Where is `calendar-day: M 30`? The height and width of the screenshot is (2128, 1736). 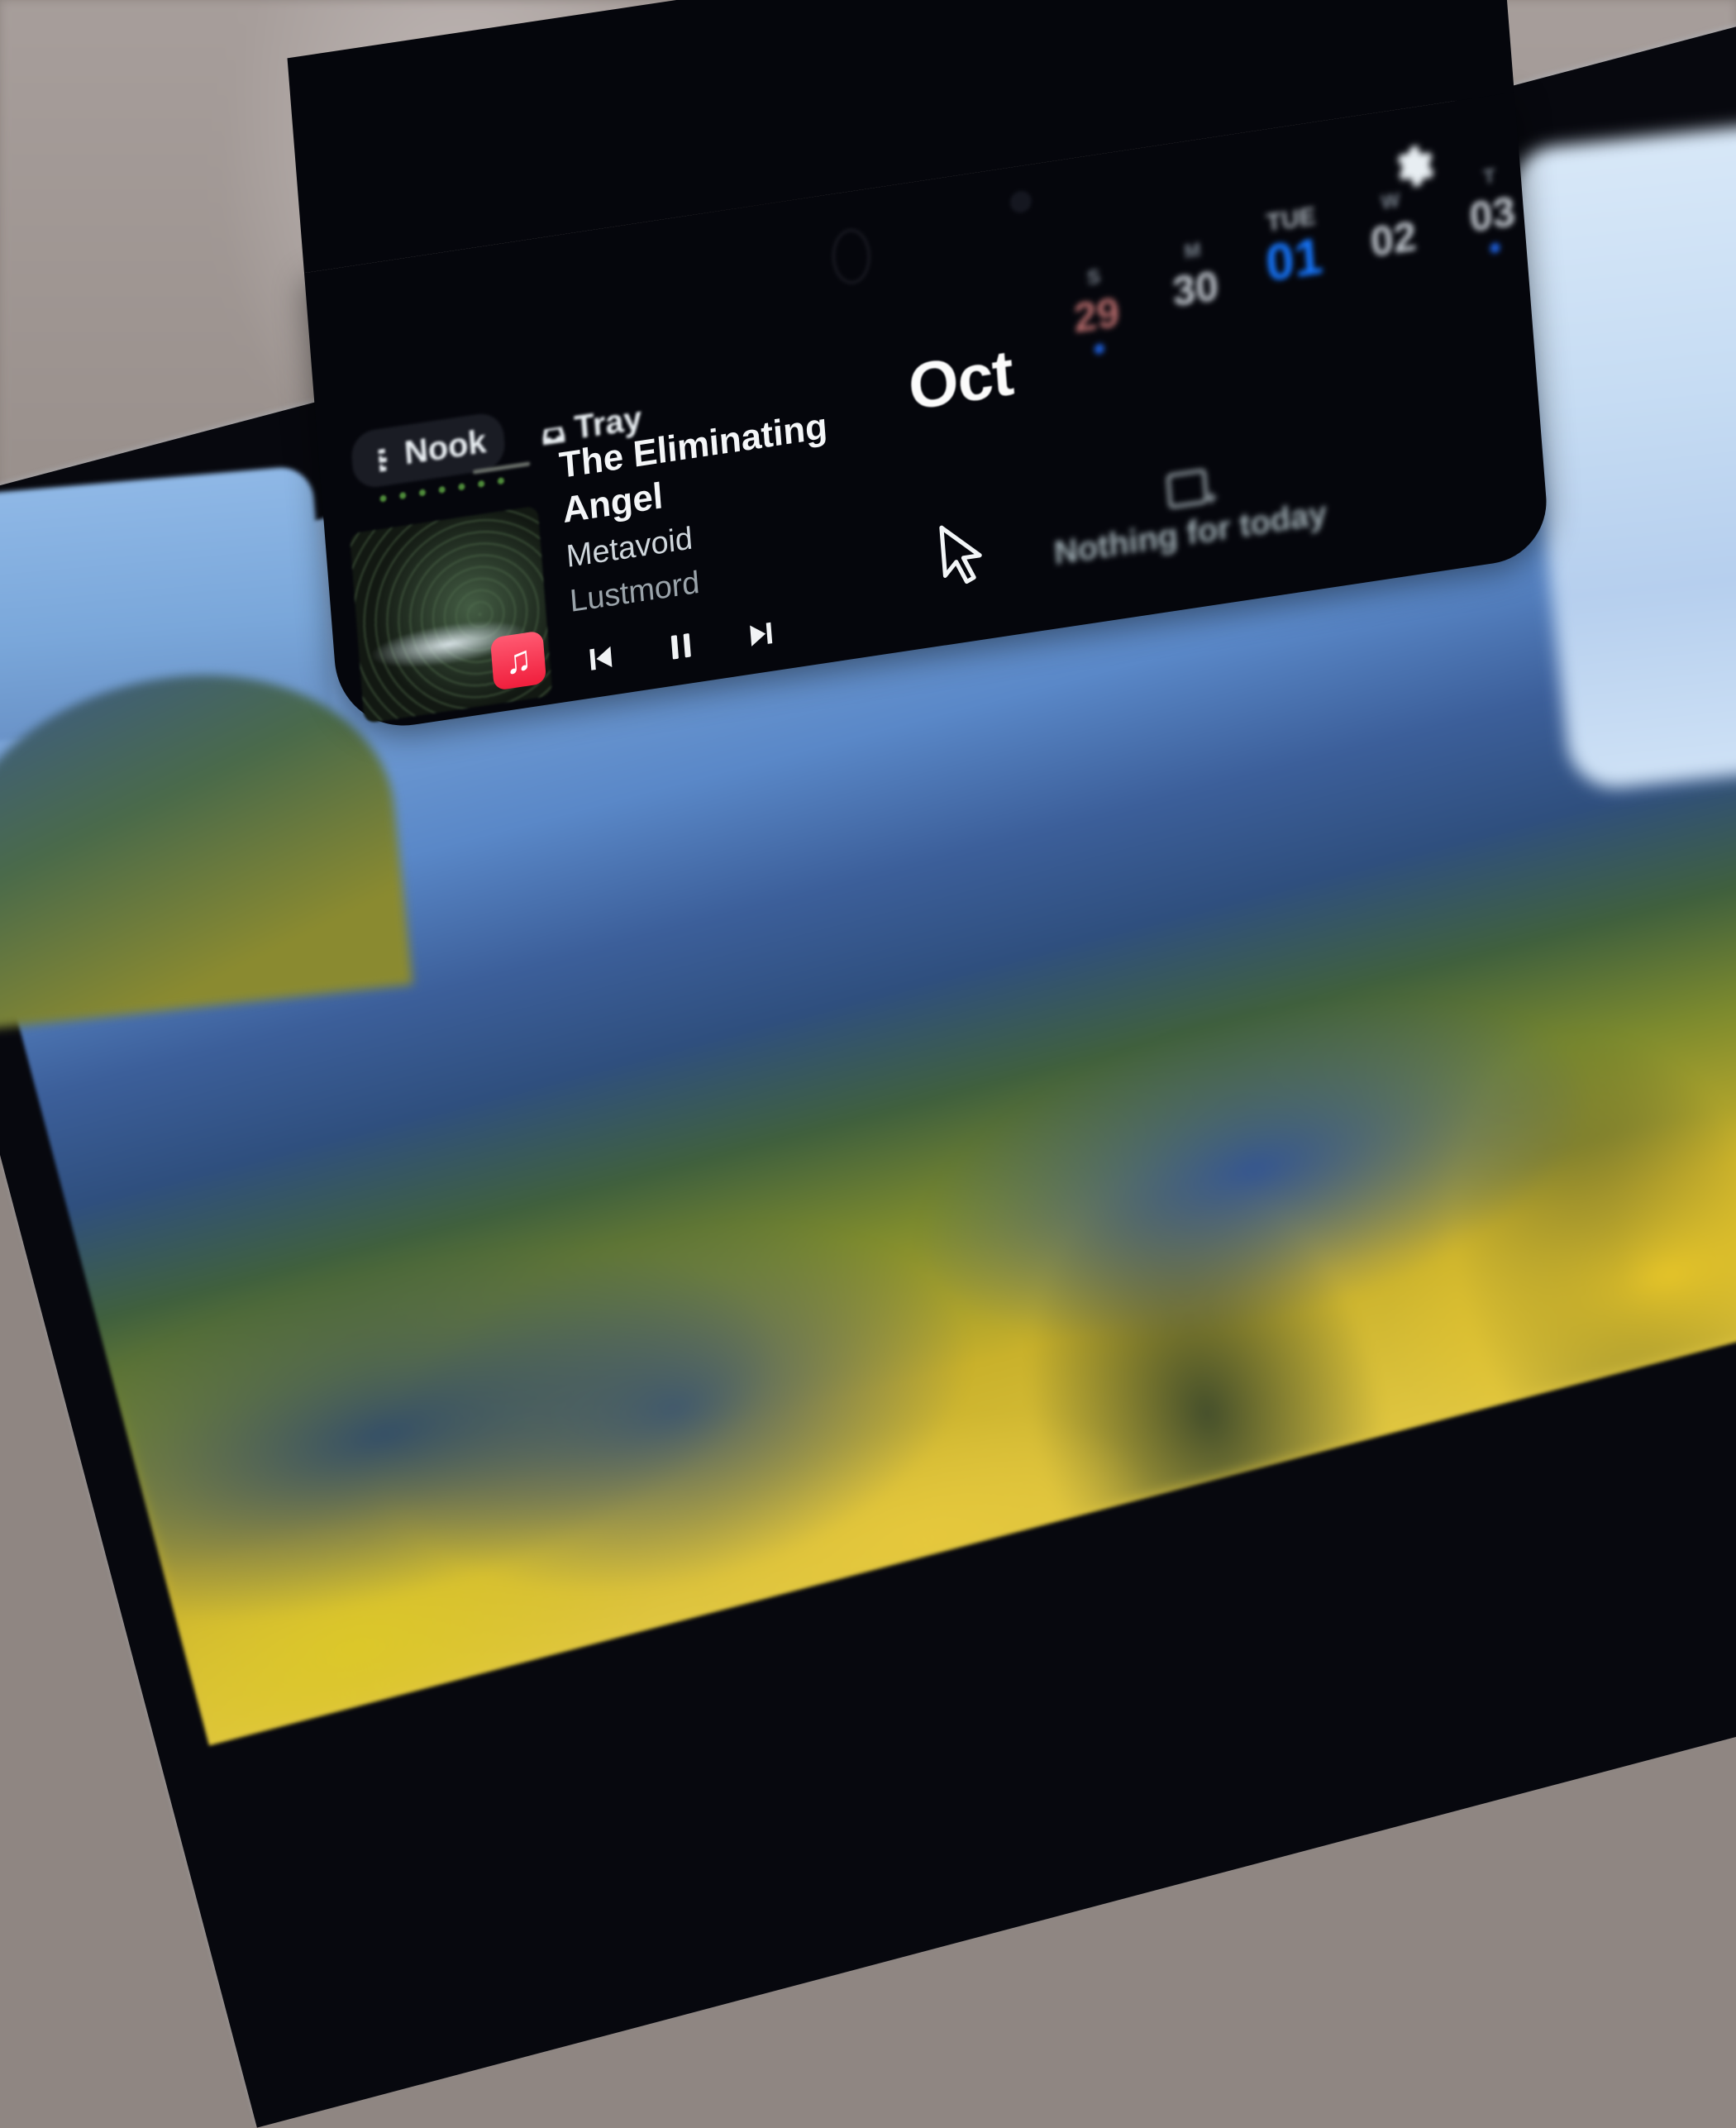
calendar-day: M 30 is located at coordinates (1195, 284).